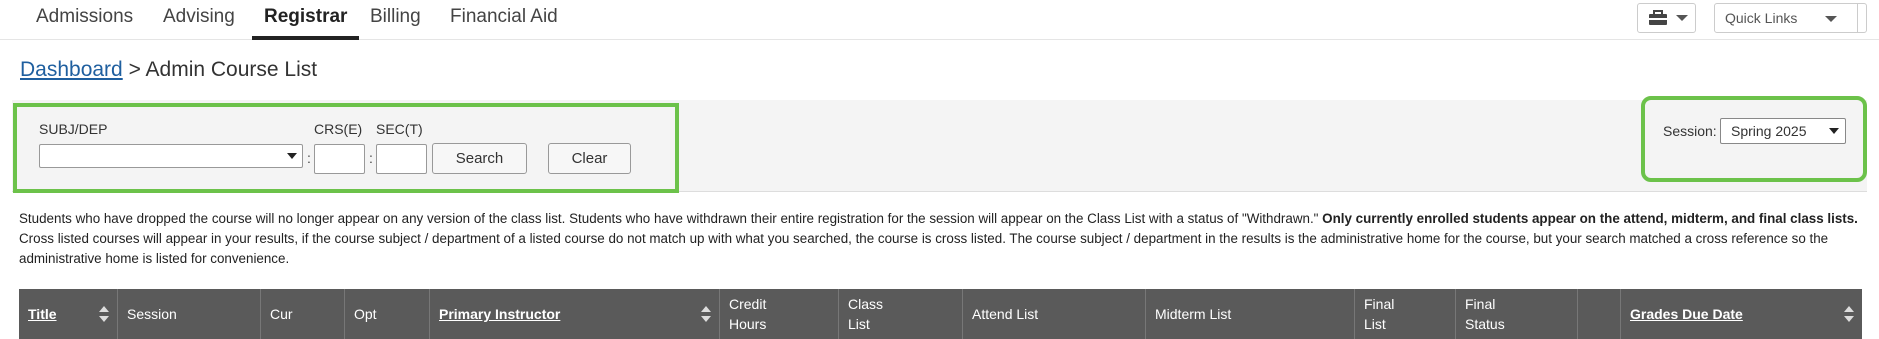 The image size is (1879, 339). Describe the element at coordinates (1761, 18) in the screenshot. I see `quick-links-label: Quick Links` at that location.